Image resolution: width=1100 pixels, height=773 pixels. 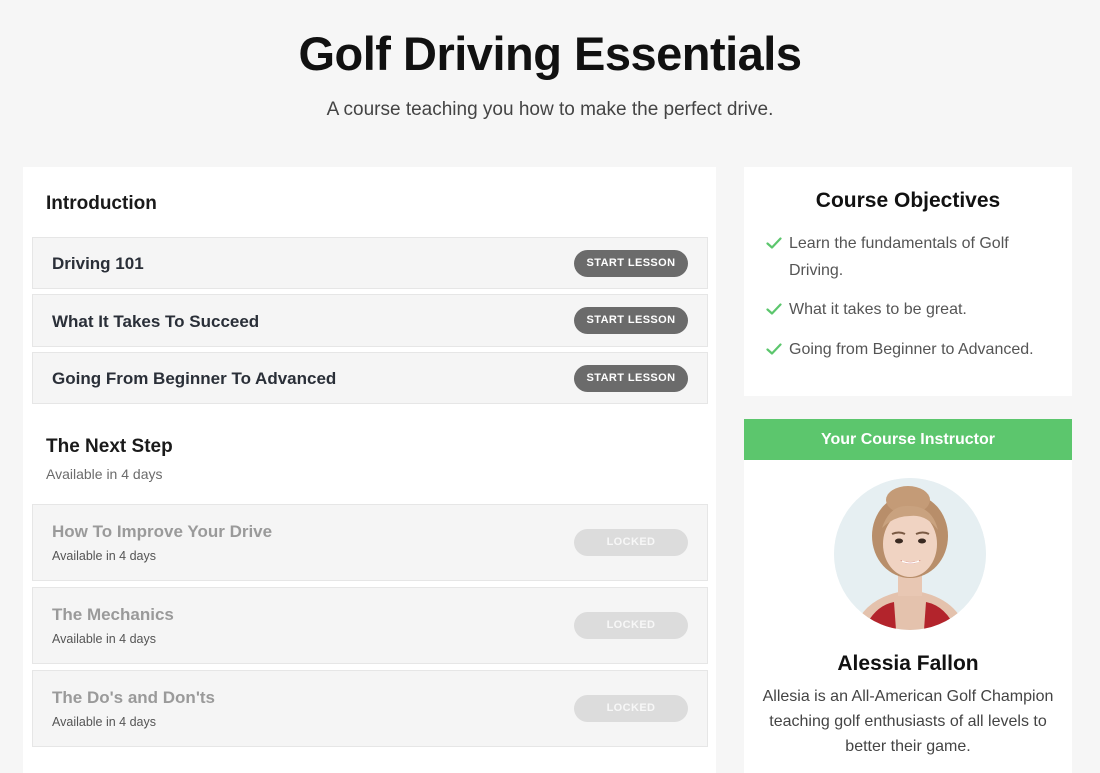 What do you see at coordinates (908, 439) in the screenshot?
I see `instructor-banner: Your Course Instructor` at bounding box center [908, 439].